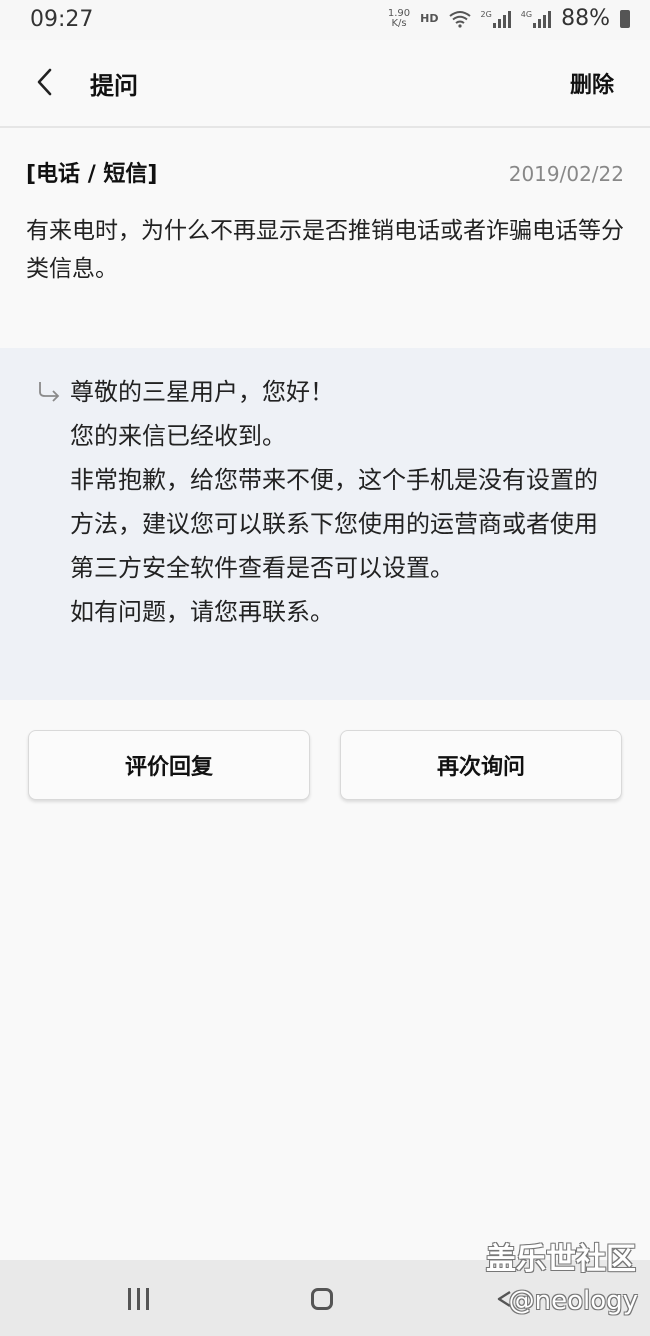  I want to click on network-4g-label: 4G, so click(526, 14).